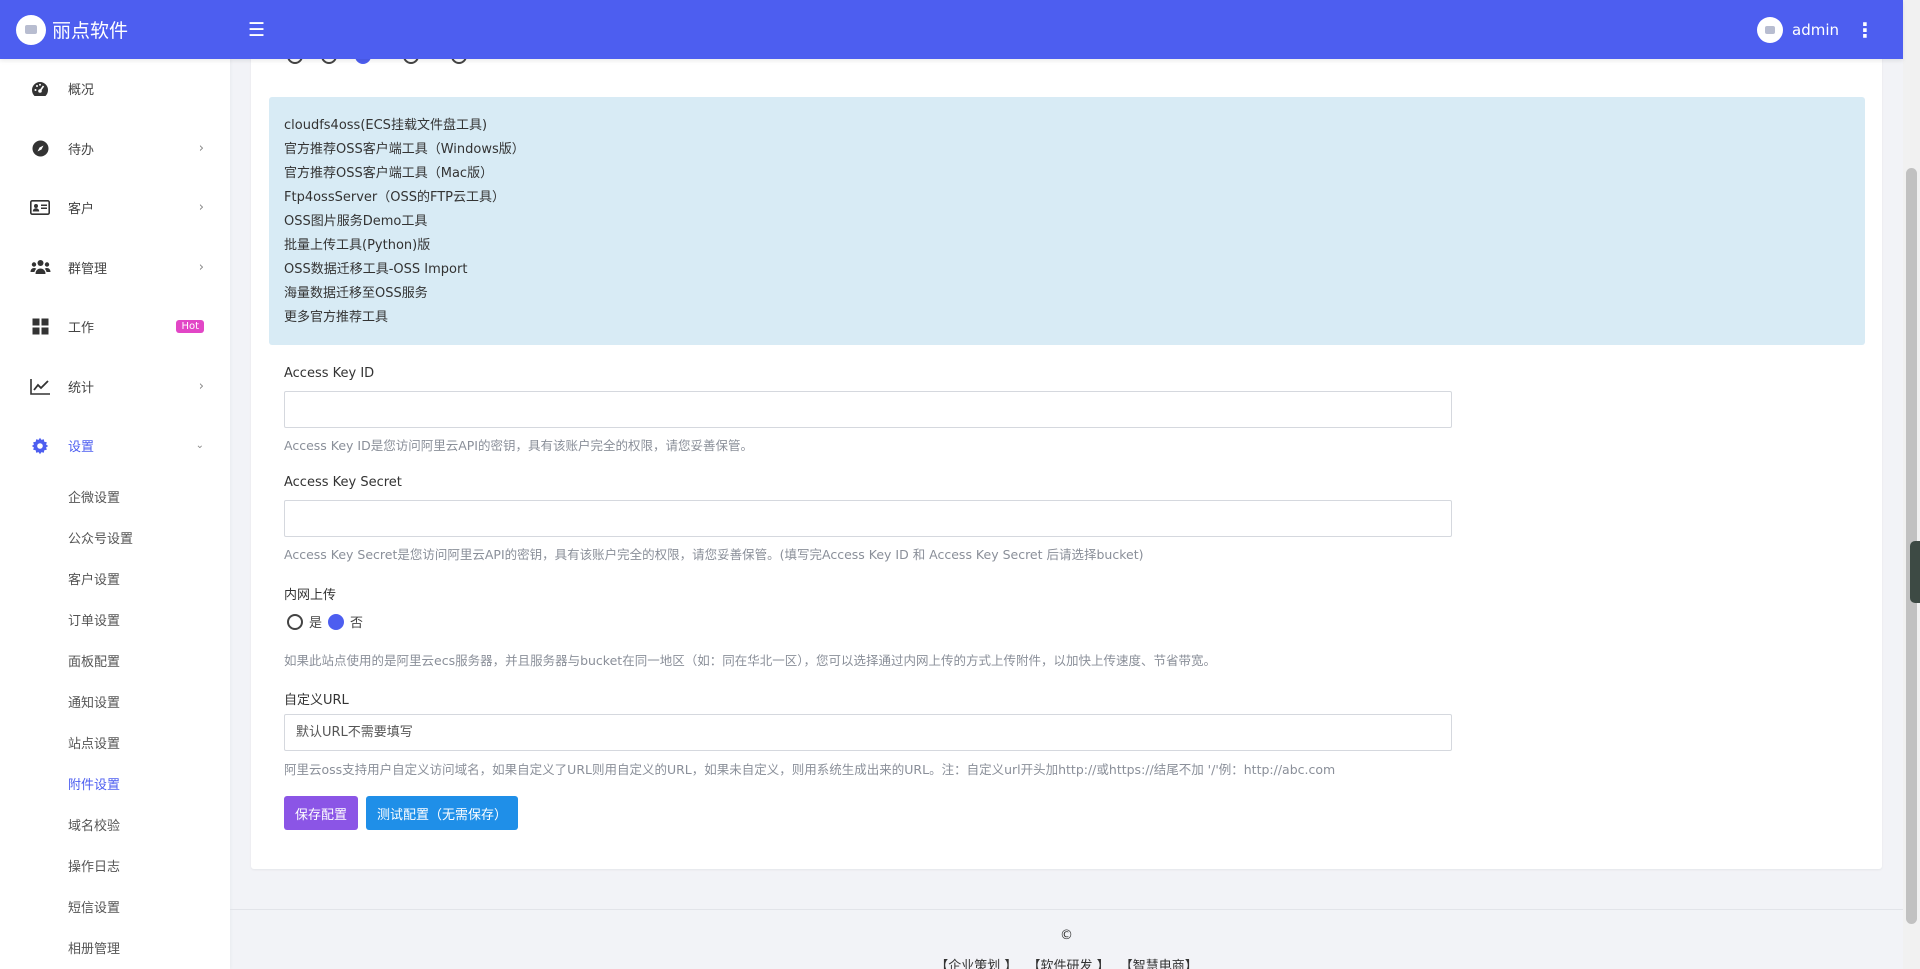 This screenshot has height=969, width=1920. Describe the element at coordinates (868, 409) in the screenshot. I see `access-key-id-input` at that location.